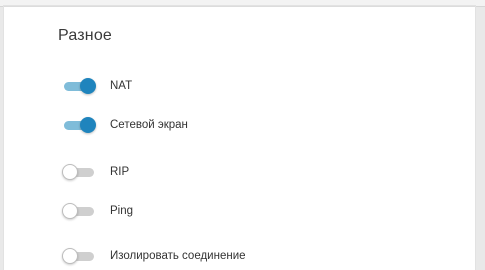  What do you see at coordinates (149, 125) in the screenshot?
I see `firewall-label: Сетевой экран` at bounding box center [149, 125].